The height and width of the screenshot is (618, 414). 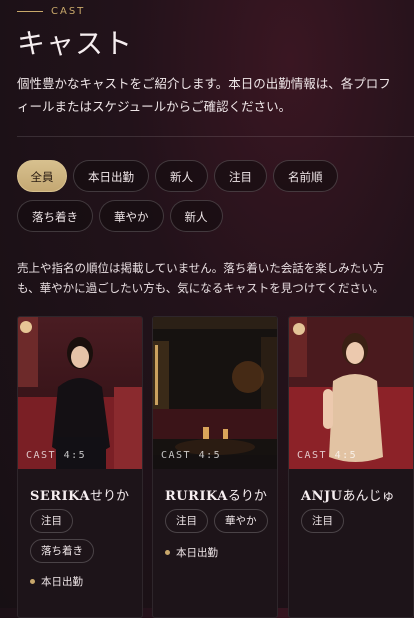 I want to click on eyebrow-line, so click(x=30, y=11).